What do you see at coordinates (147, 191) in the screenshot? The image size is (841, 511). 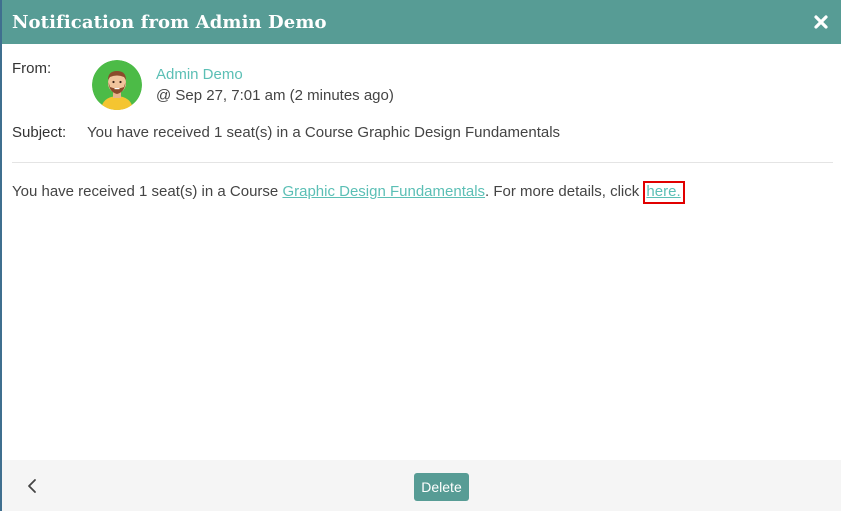 I see `message-prefix: You have received 1 seat(s) in a Course` at bounding box center [147, 191].